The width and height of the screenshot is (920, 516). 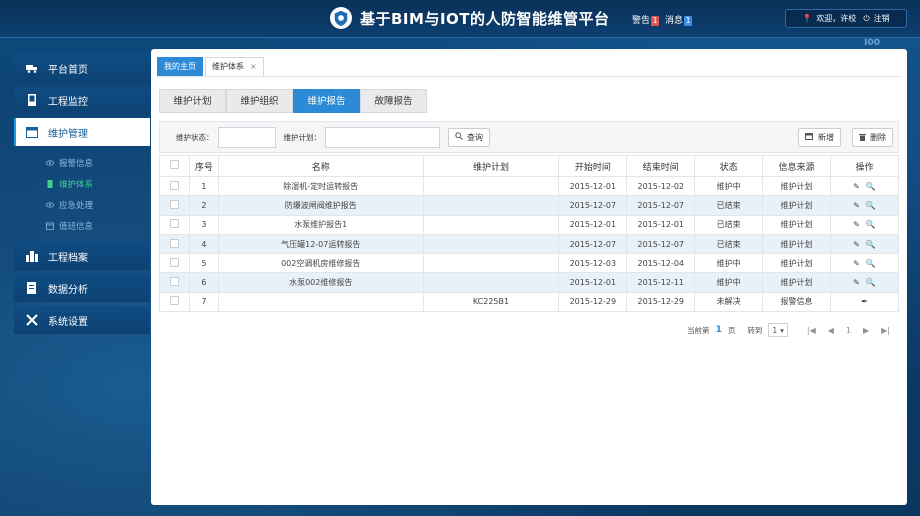 I want to click on row-end-date: 2015-12-29, so click(x=661, y=302).